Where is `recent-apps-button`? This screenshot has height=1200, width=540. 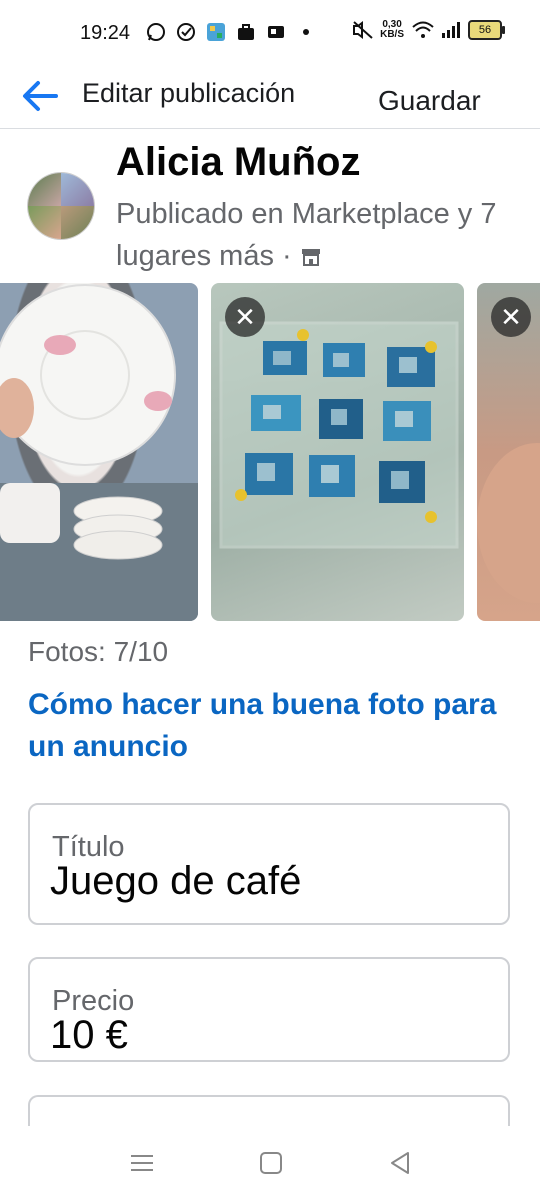 recent-apps-button is located at coordinates (142, 1163).